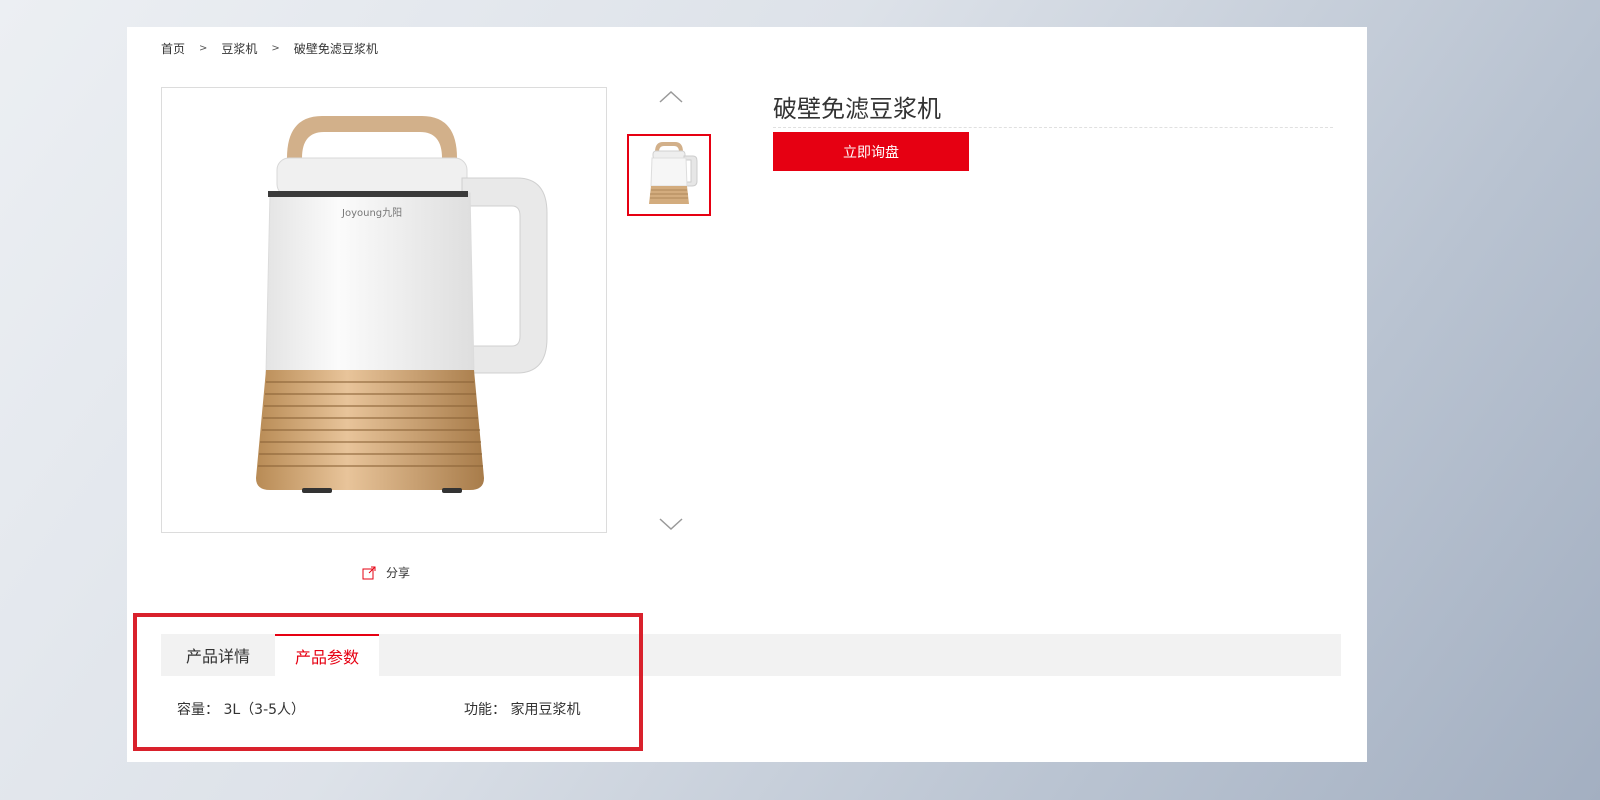  What do you see at coordinates (198, 710) in the screenshot?
I see `param-label: 容量：` at bounding box center [198, 710].